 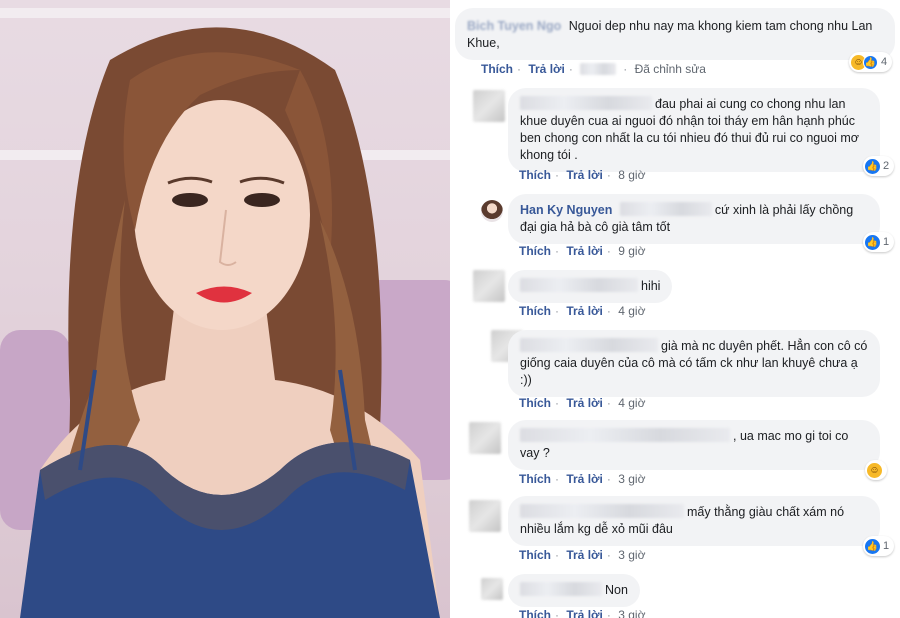 What do you see at coordinates (631, 175) in the screenshot?
I see `timestamp: 8 giờ` at bounding box center [631, 175].